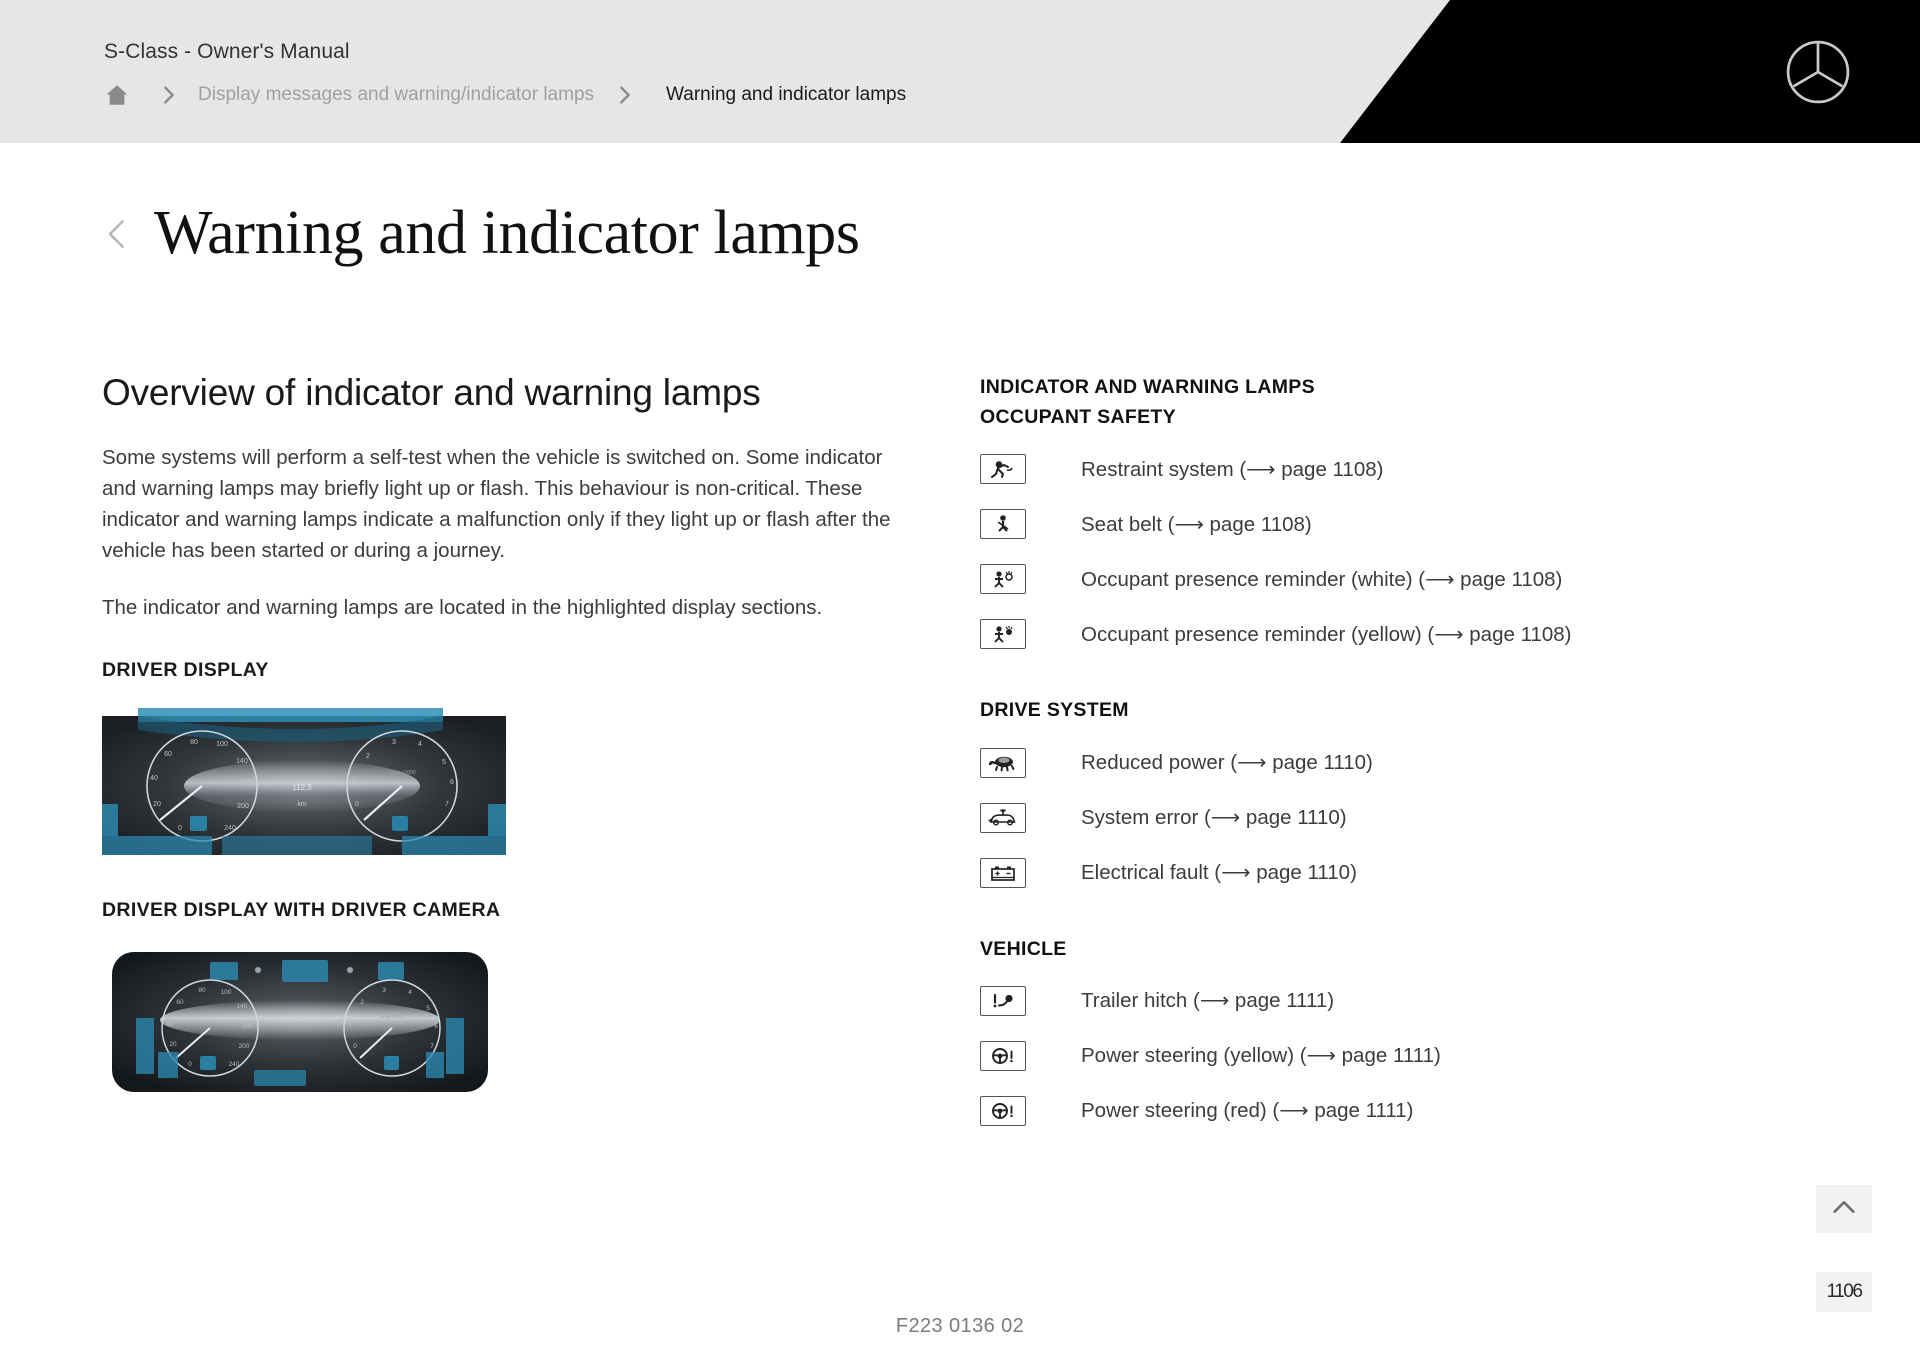 The image size is (1920, 1358). Describe the element at coordinates (1003, 634) in the screenshot. I see `occupant-presence-reminder-yellow-lamp-icon` at that location.